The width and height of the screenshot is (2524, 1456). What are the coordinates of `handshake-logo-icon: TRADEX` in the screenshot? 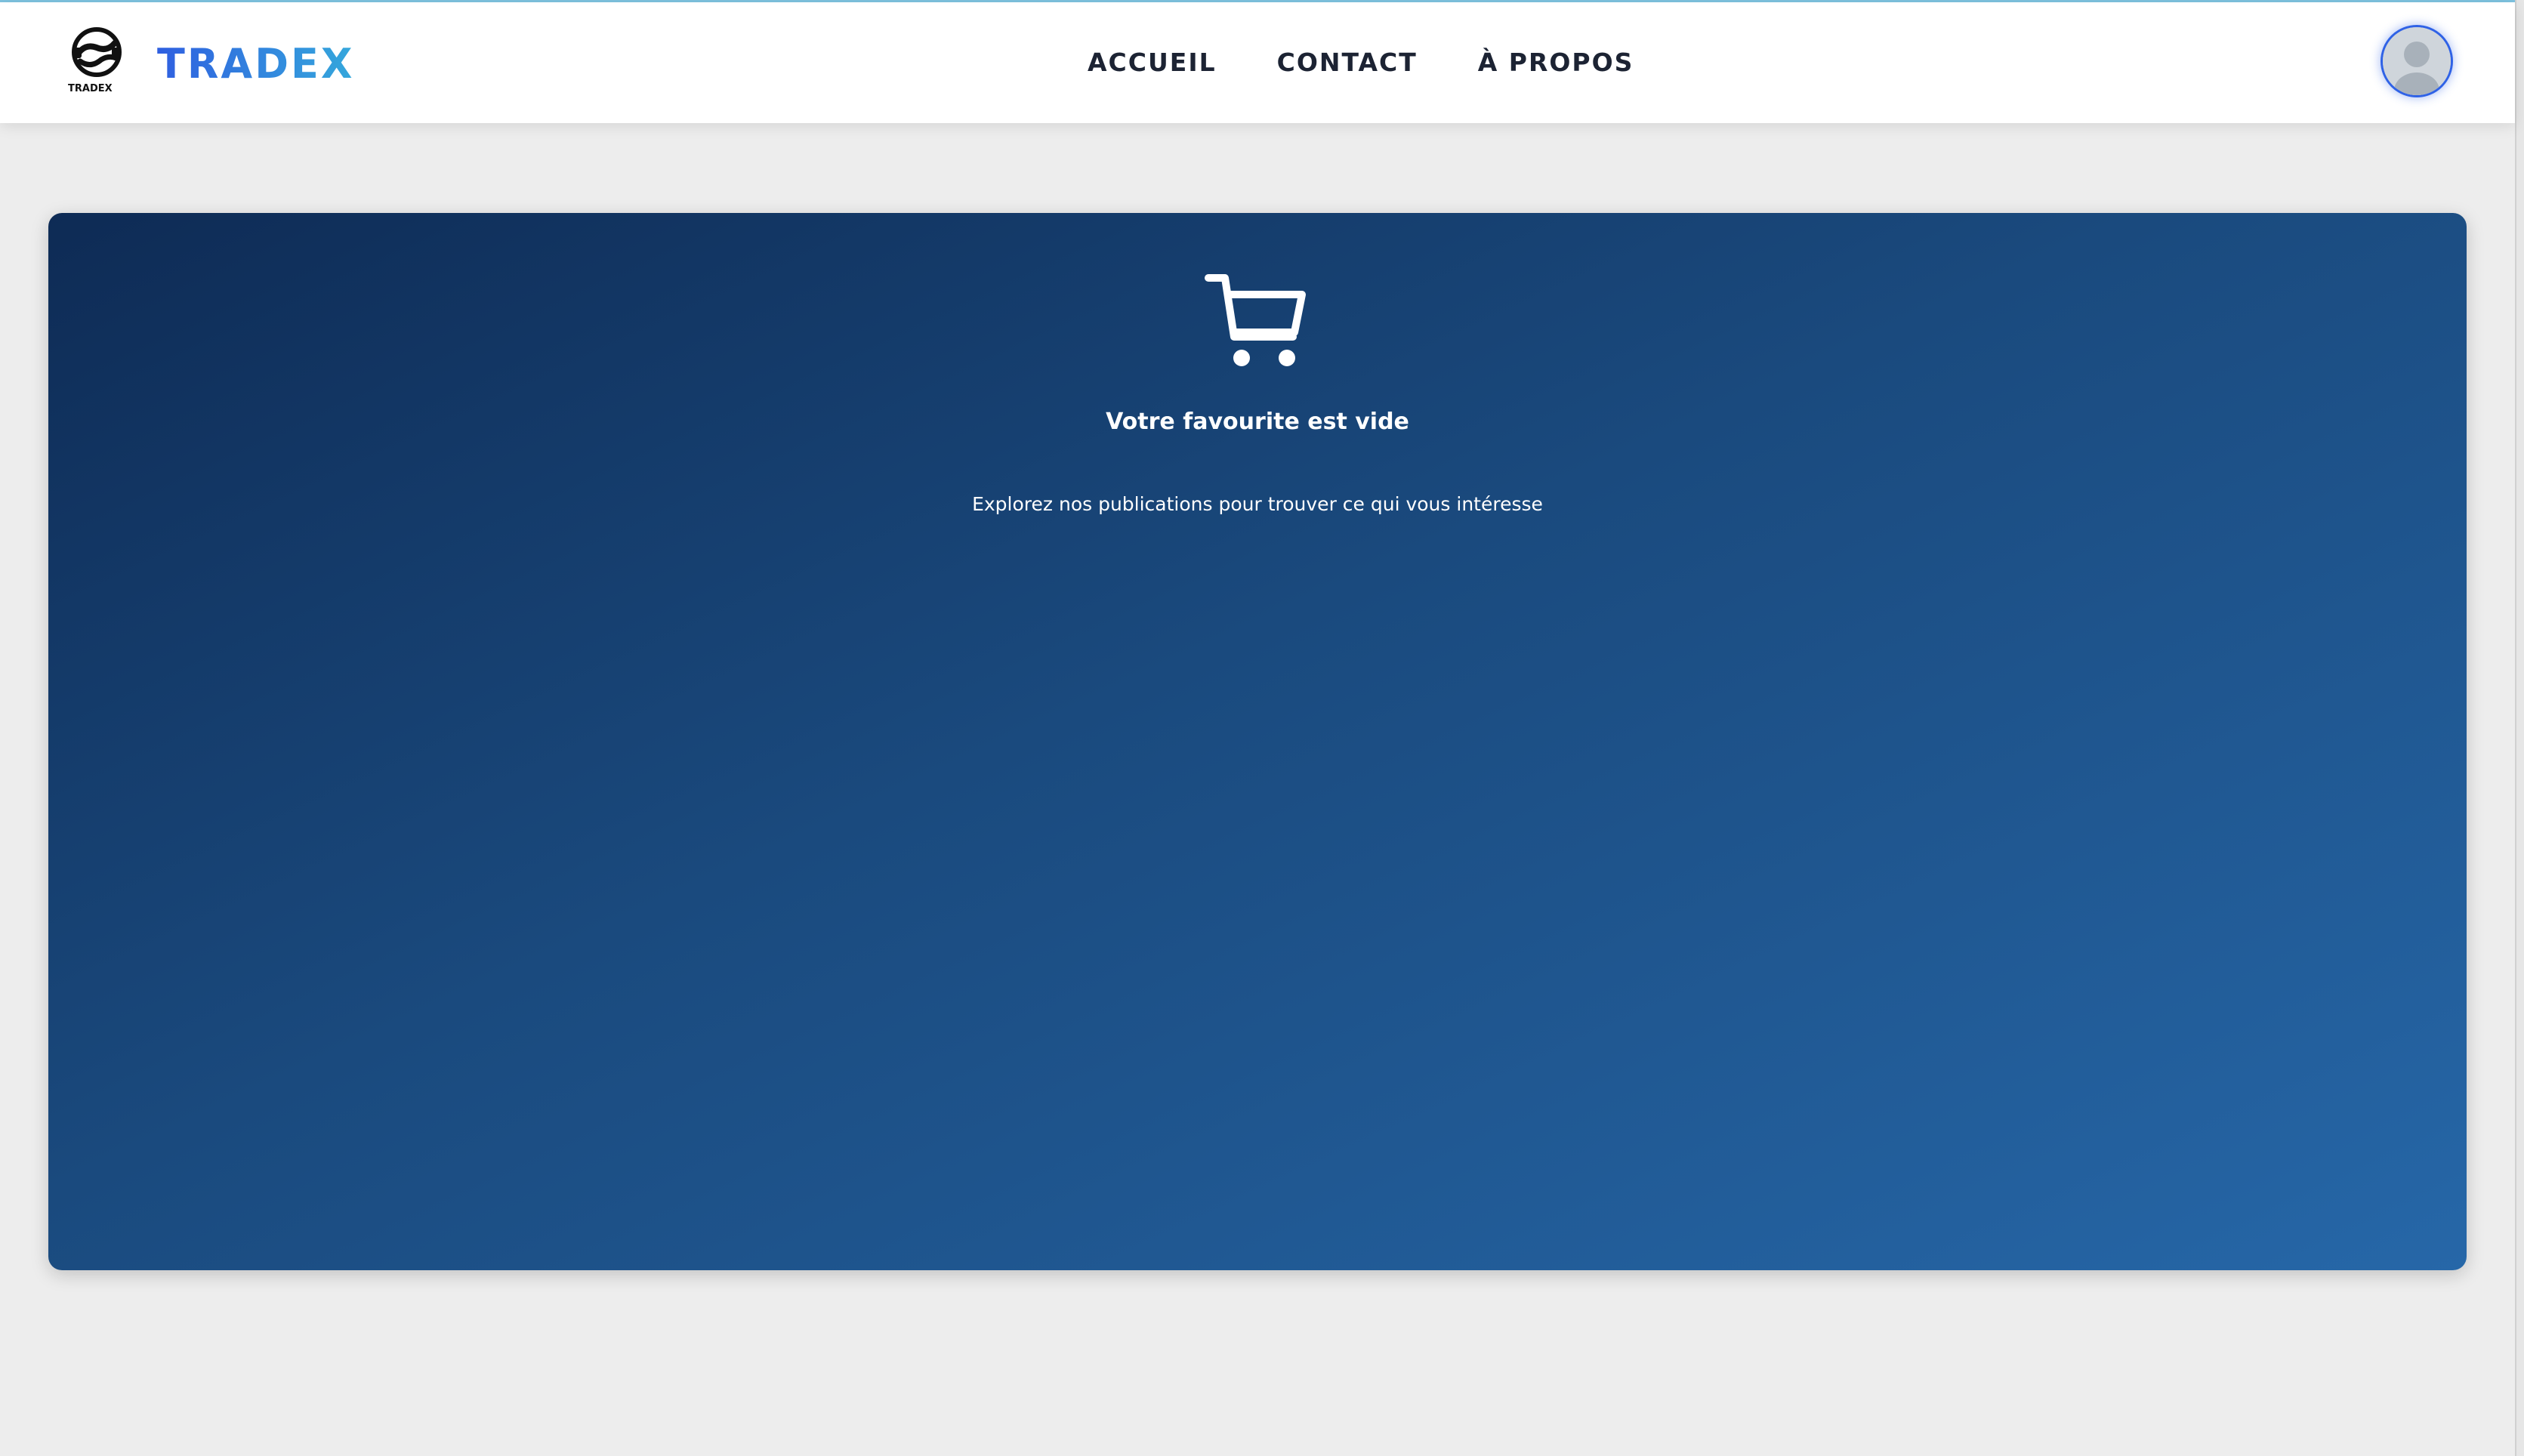 It's located at (95, 60).